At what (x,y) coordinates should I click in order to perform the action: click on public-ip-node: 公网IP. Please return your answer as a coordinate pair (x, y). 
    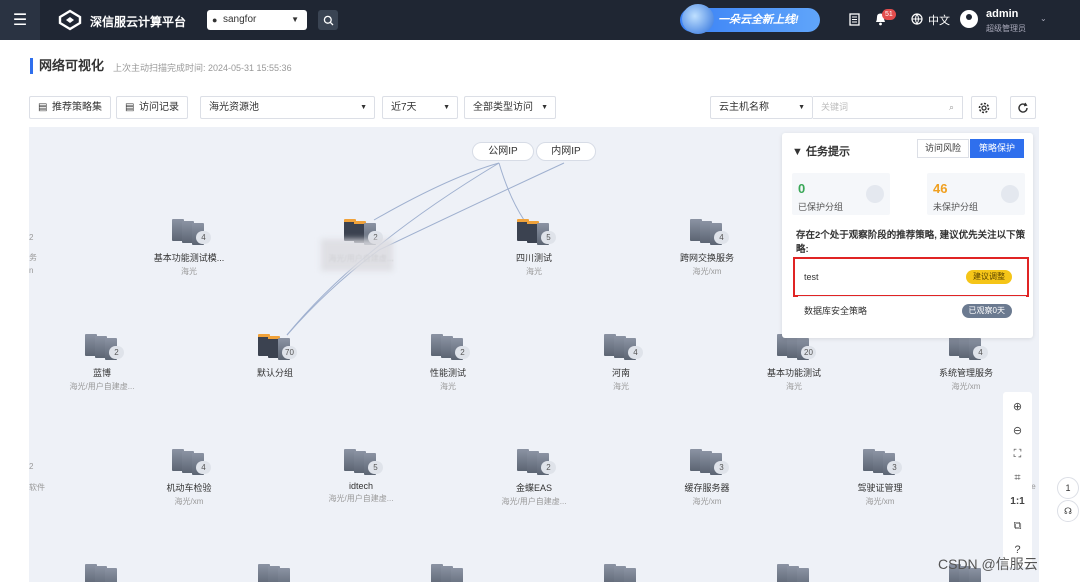
    Looking at the image, I should click on (503, 151).